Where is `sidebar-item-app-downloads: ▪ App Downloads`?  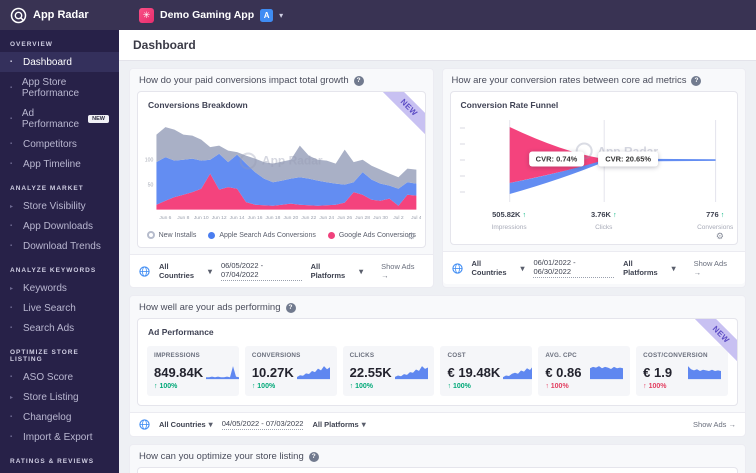
sidebar-item-app-downloads: ▪ App Downloads is located at coordinates (59, 226).